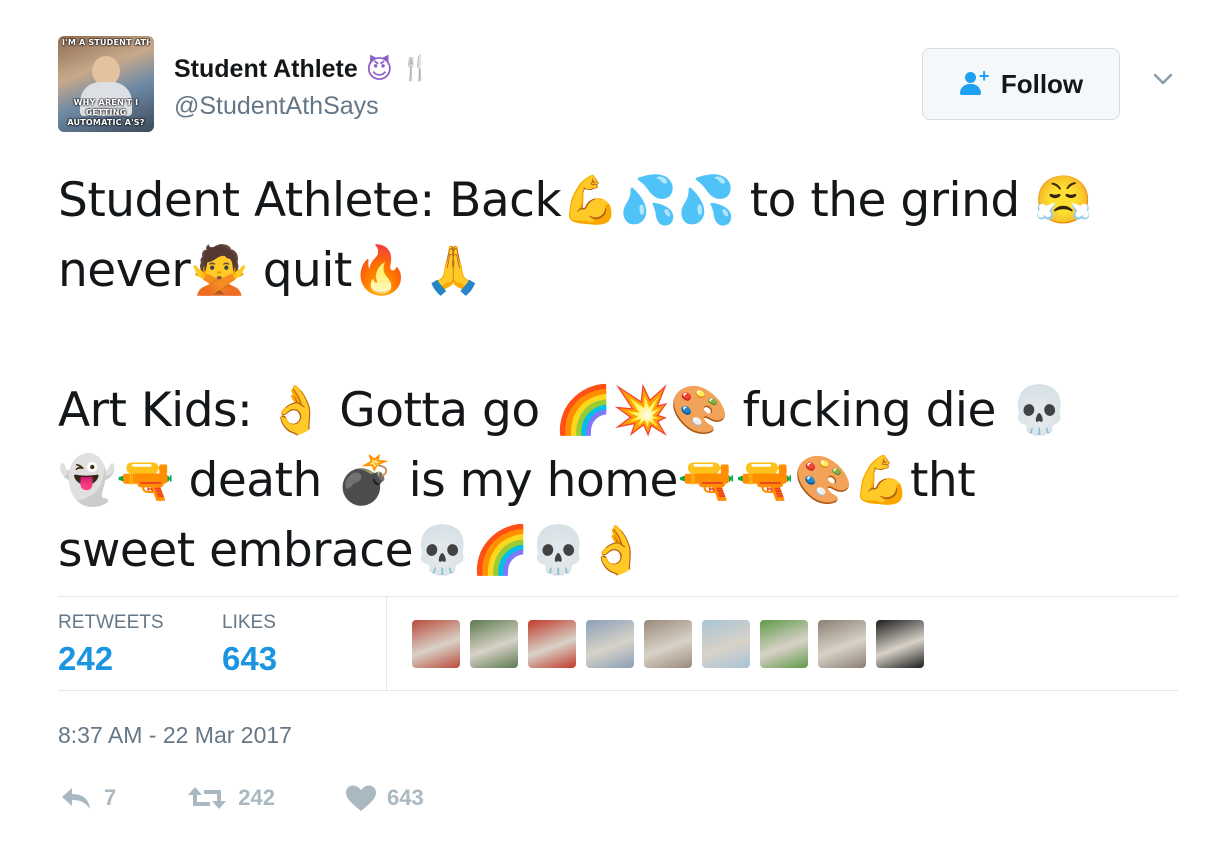 The image size is (1228, 860). What do you see at coordinates (1163, 79) in the screenshot?
I see `chevron-down-icon` at bounding box center [1163, 79].